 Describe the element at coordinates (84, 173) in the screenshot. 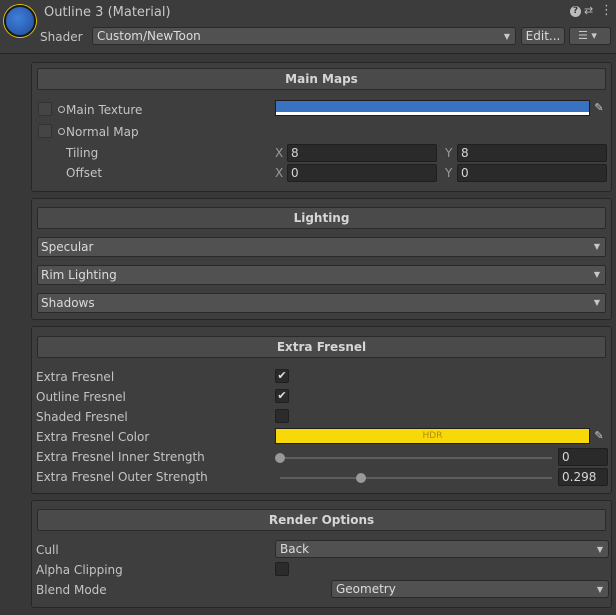

I see `offset-label: Offset` at that location.